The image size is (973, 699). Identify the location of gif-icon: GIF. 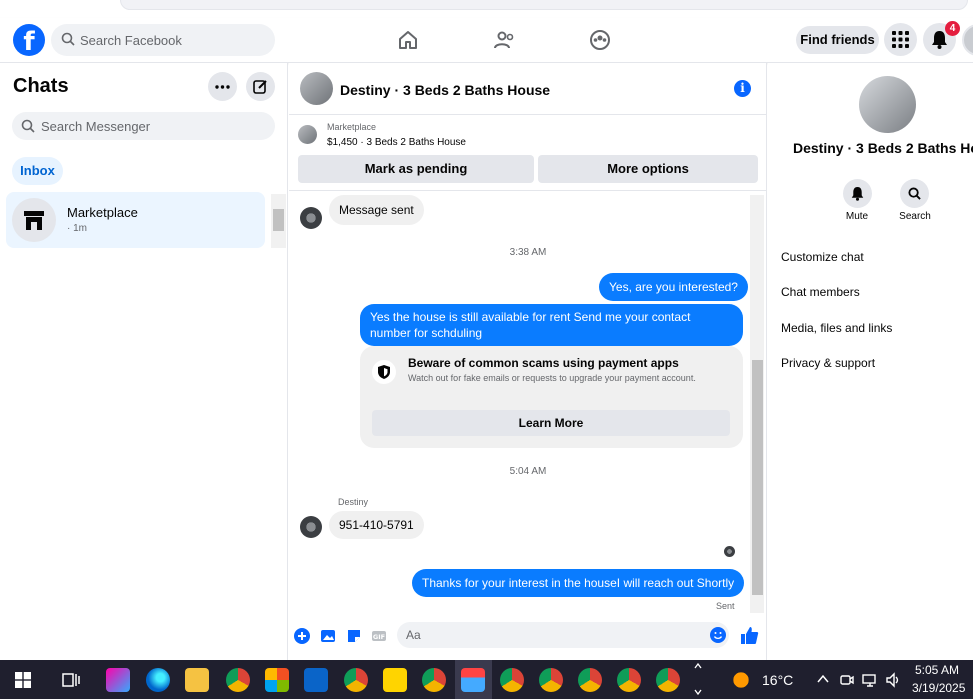
(379, 636).